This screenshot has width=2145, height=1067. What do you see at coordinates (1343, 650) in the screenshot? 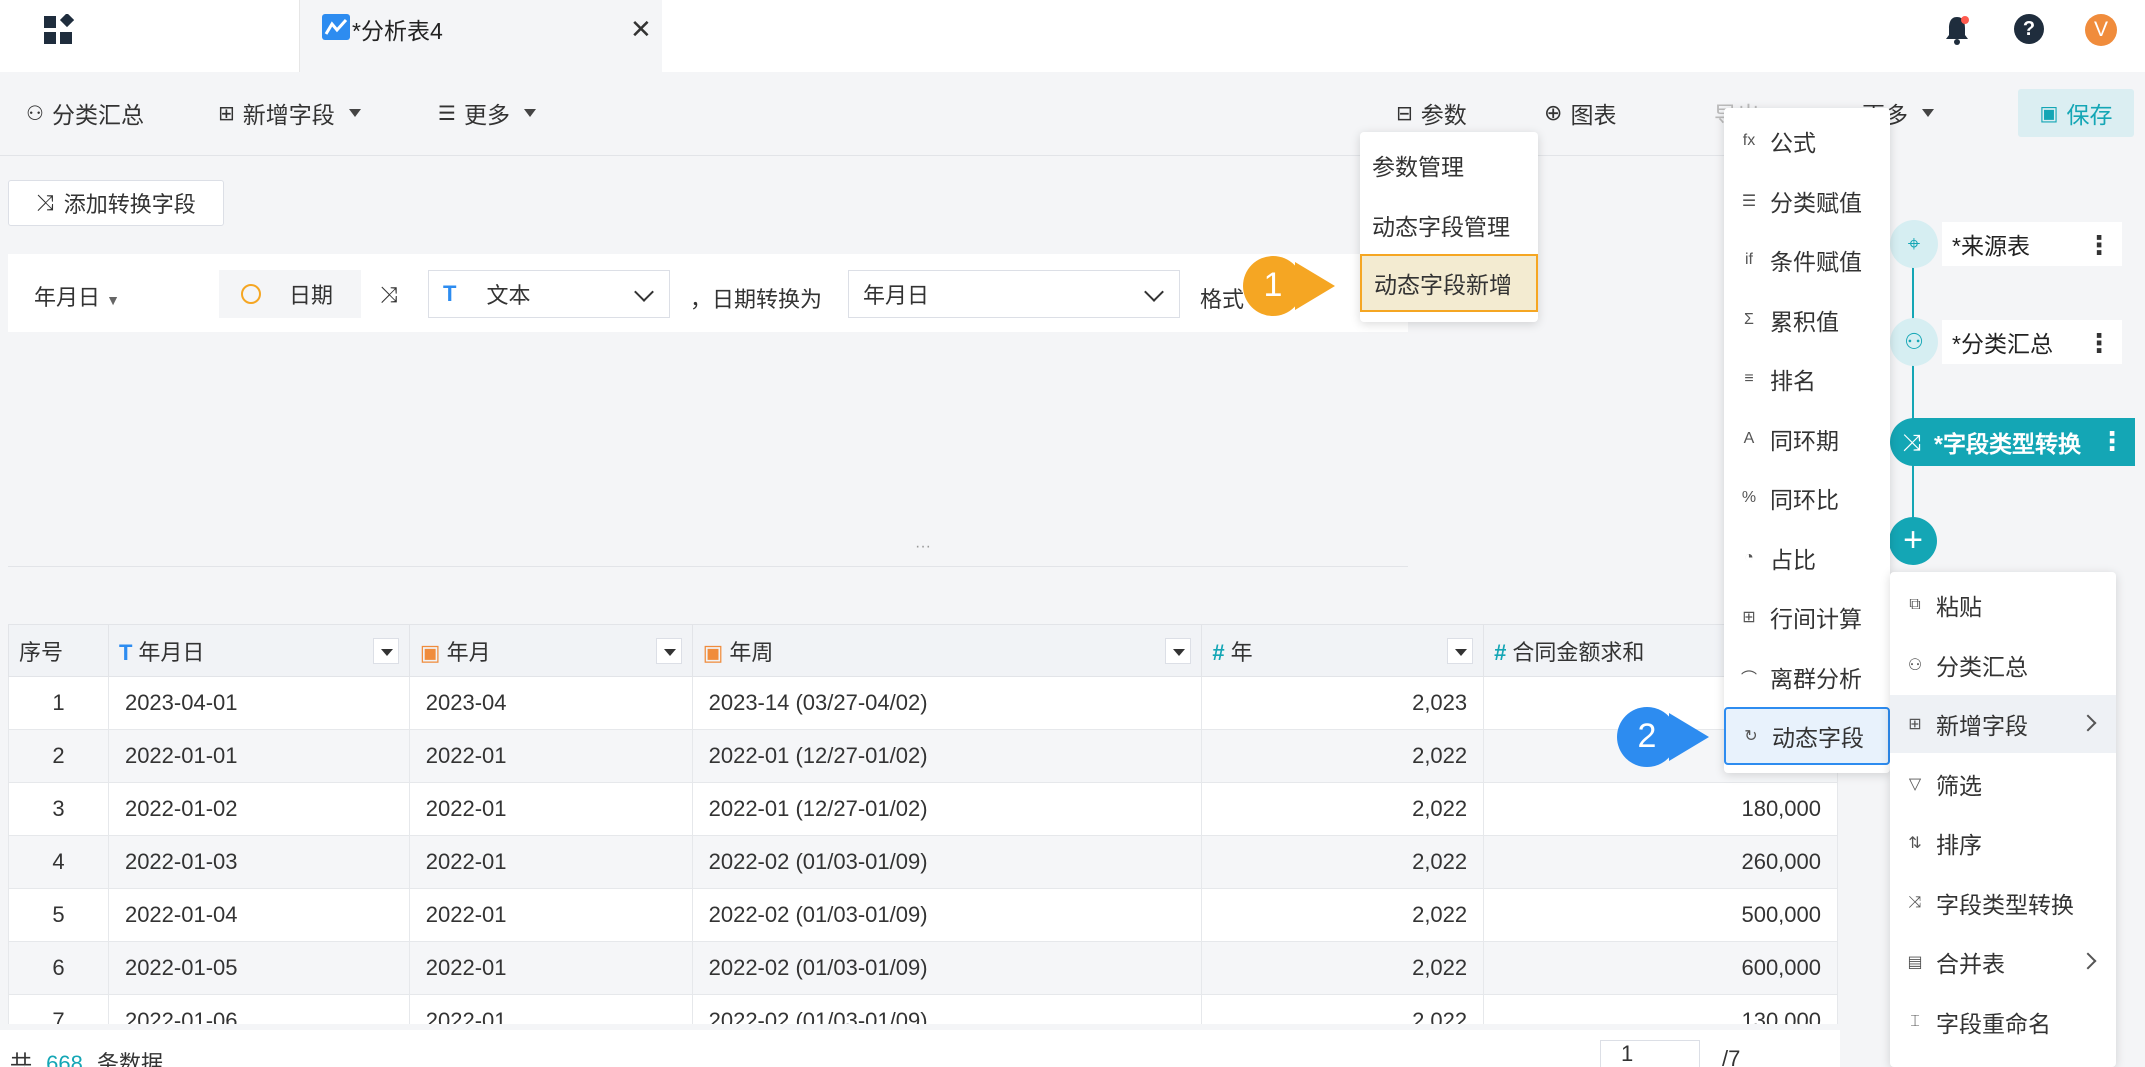
I see `column-header: # 年` at bounding box center [1343, 650].